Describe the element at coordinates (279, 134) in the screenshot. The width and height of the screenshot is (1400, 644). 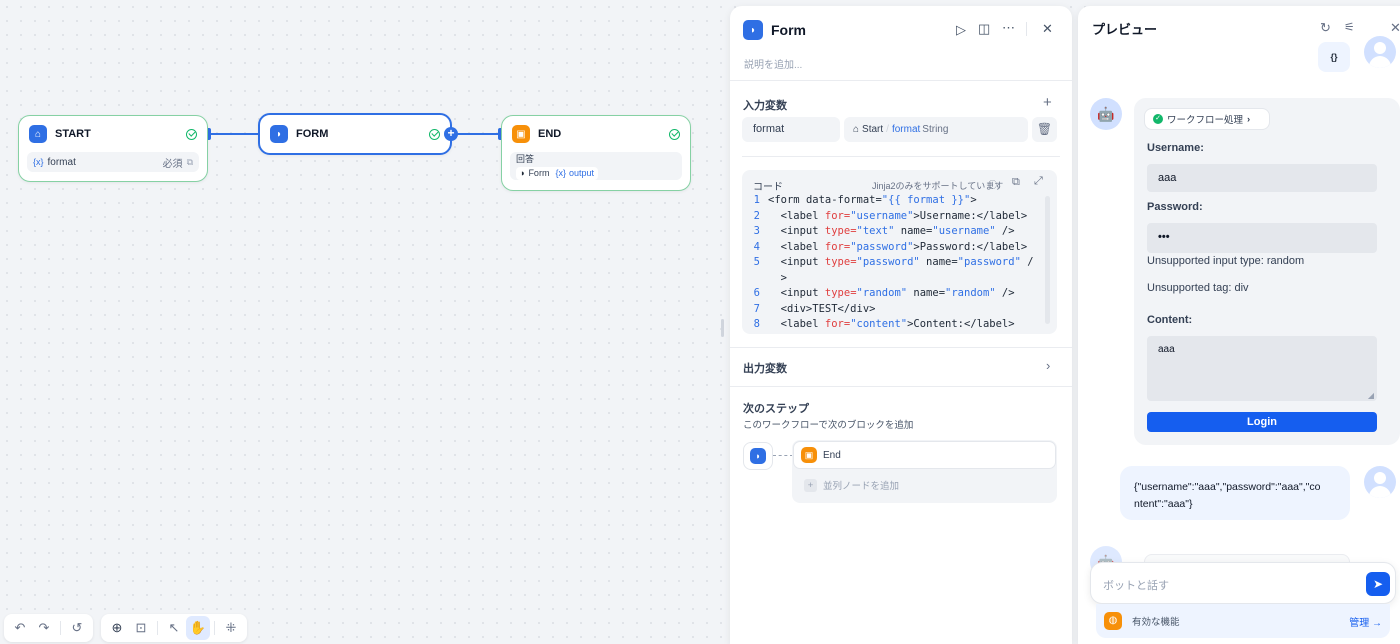
I see `form-icon: ◗` at that location.